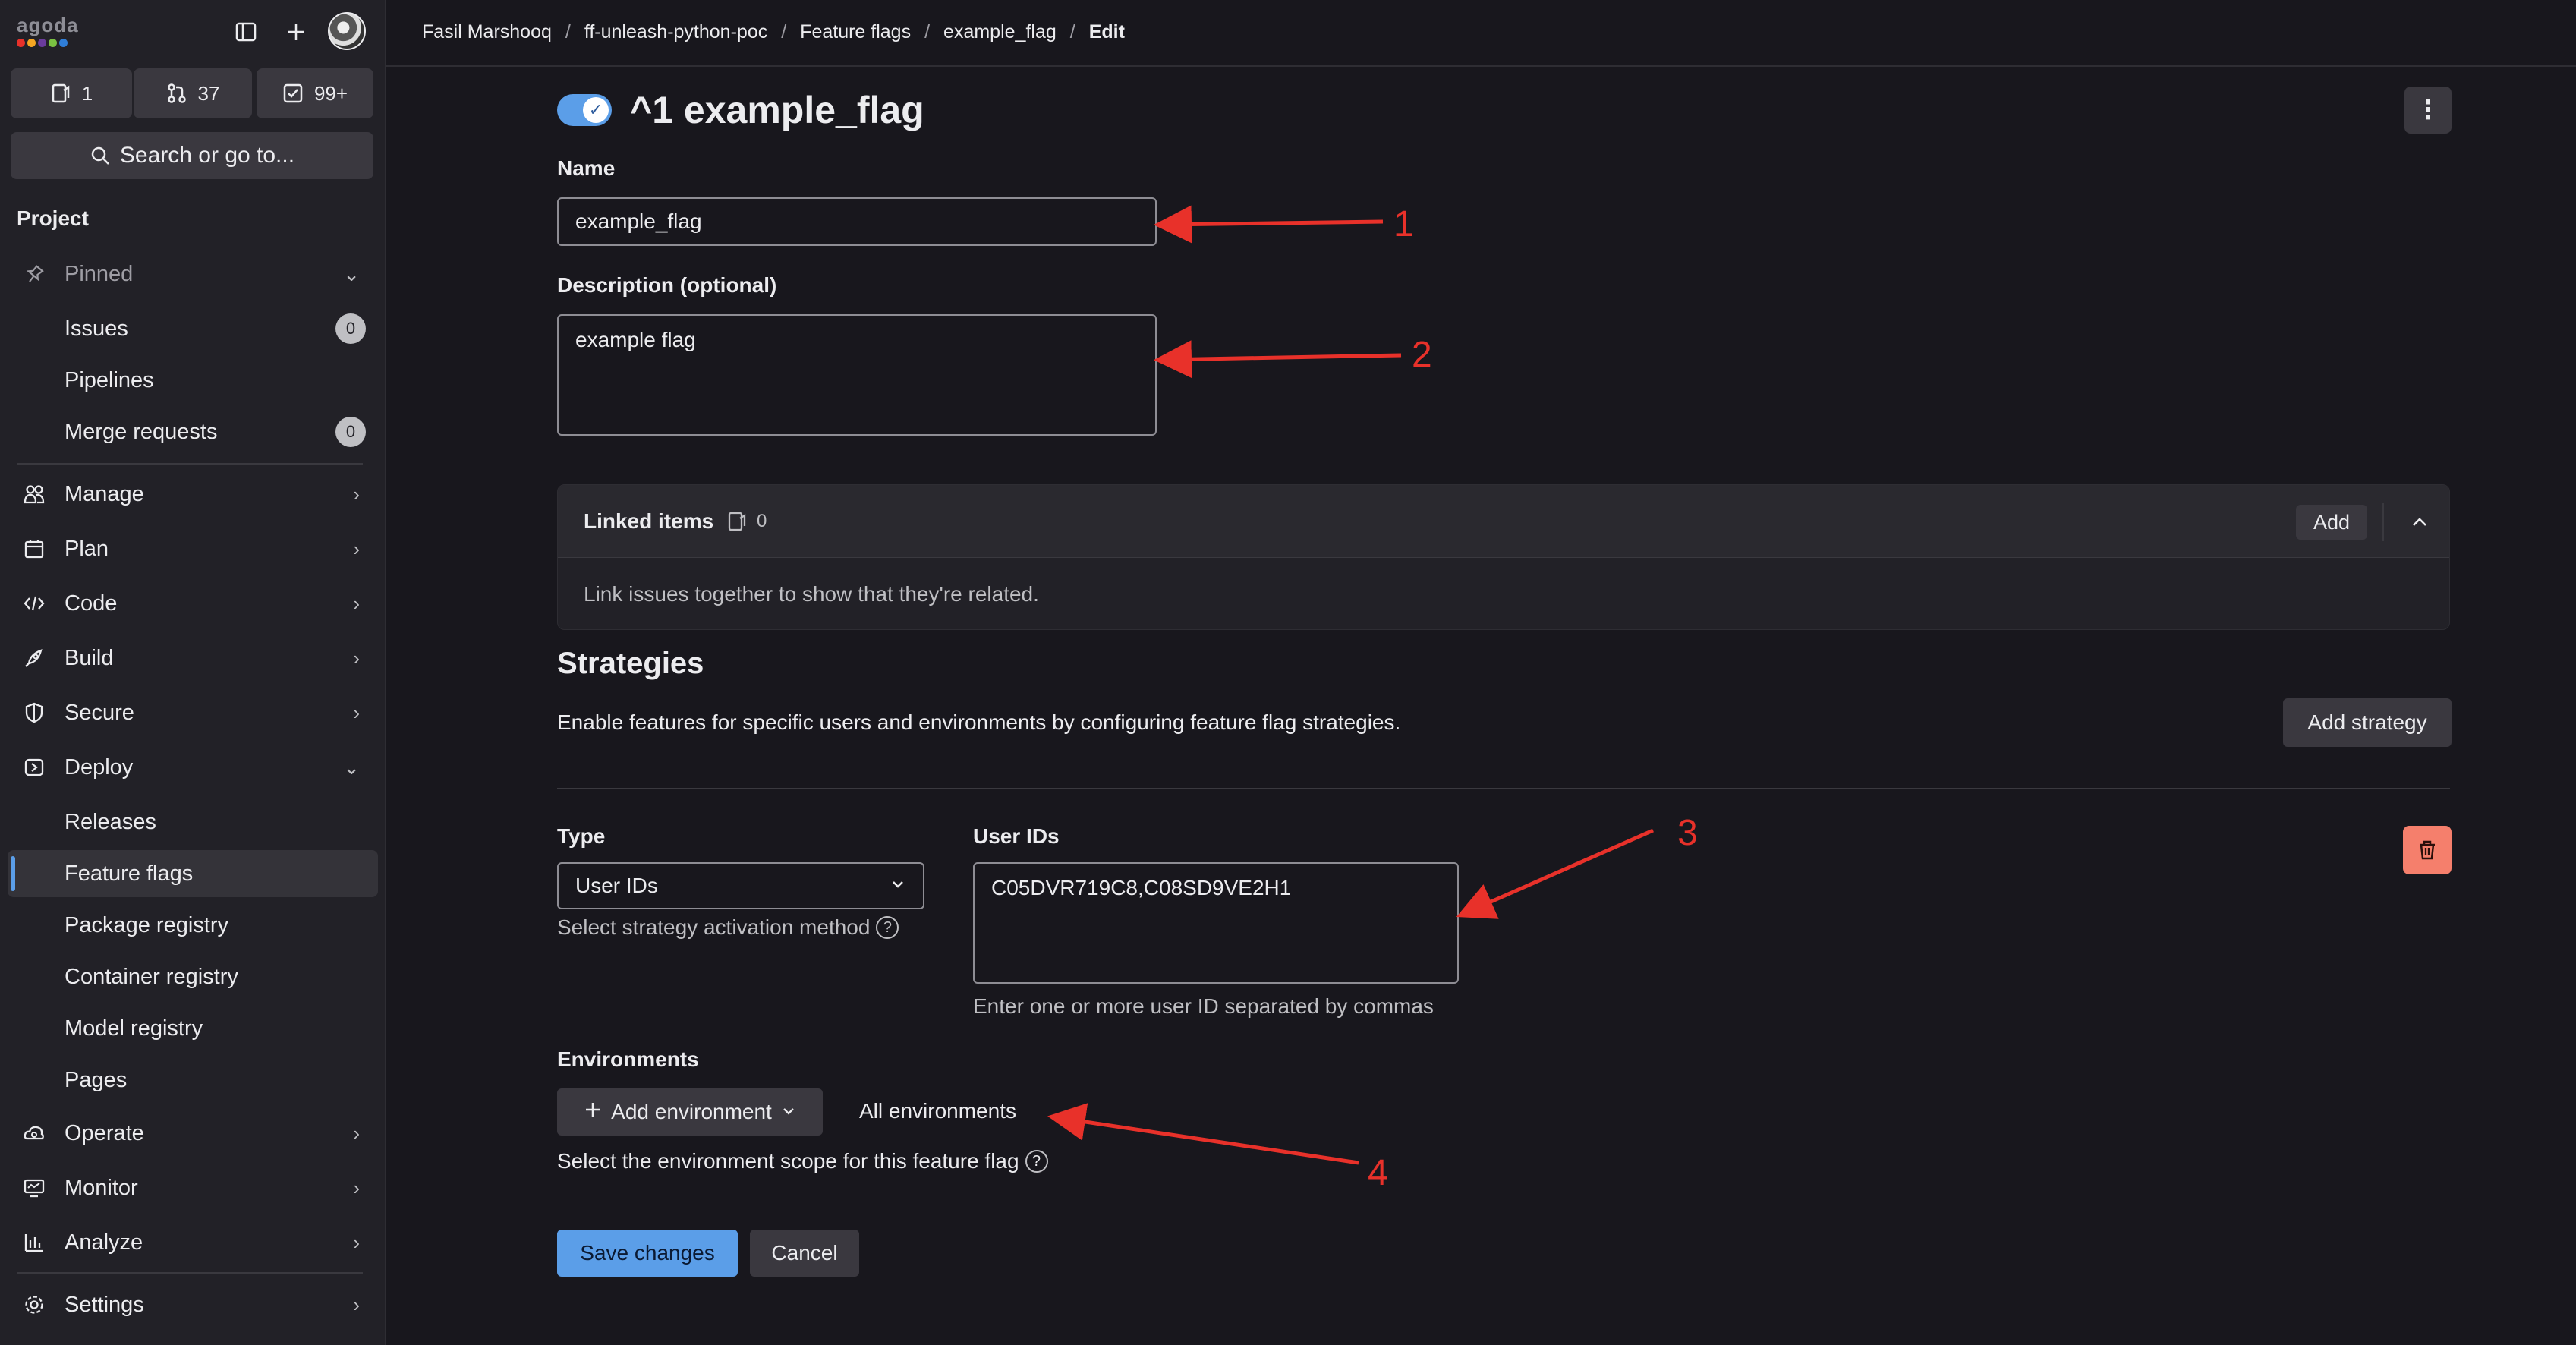  I want to click on monitor-icon, so click(34, 1188).